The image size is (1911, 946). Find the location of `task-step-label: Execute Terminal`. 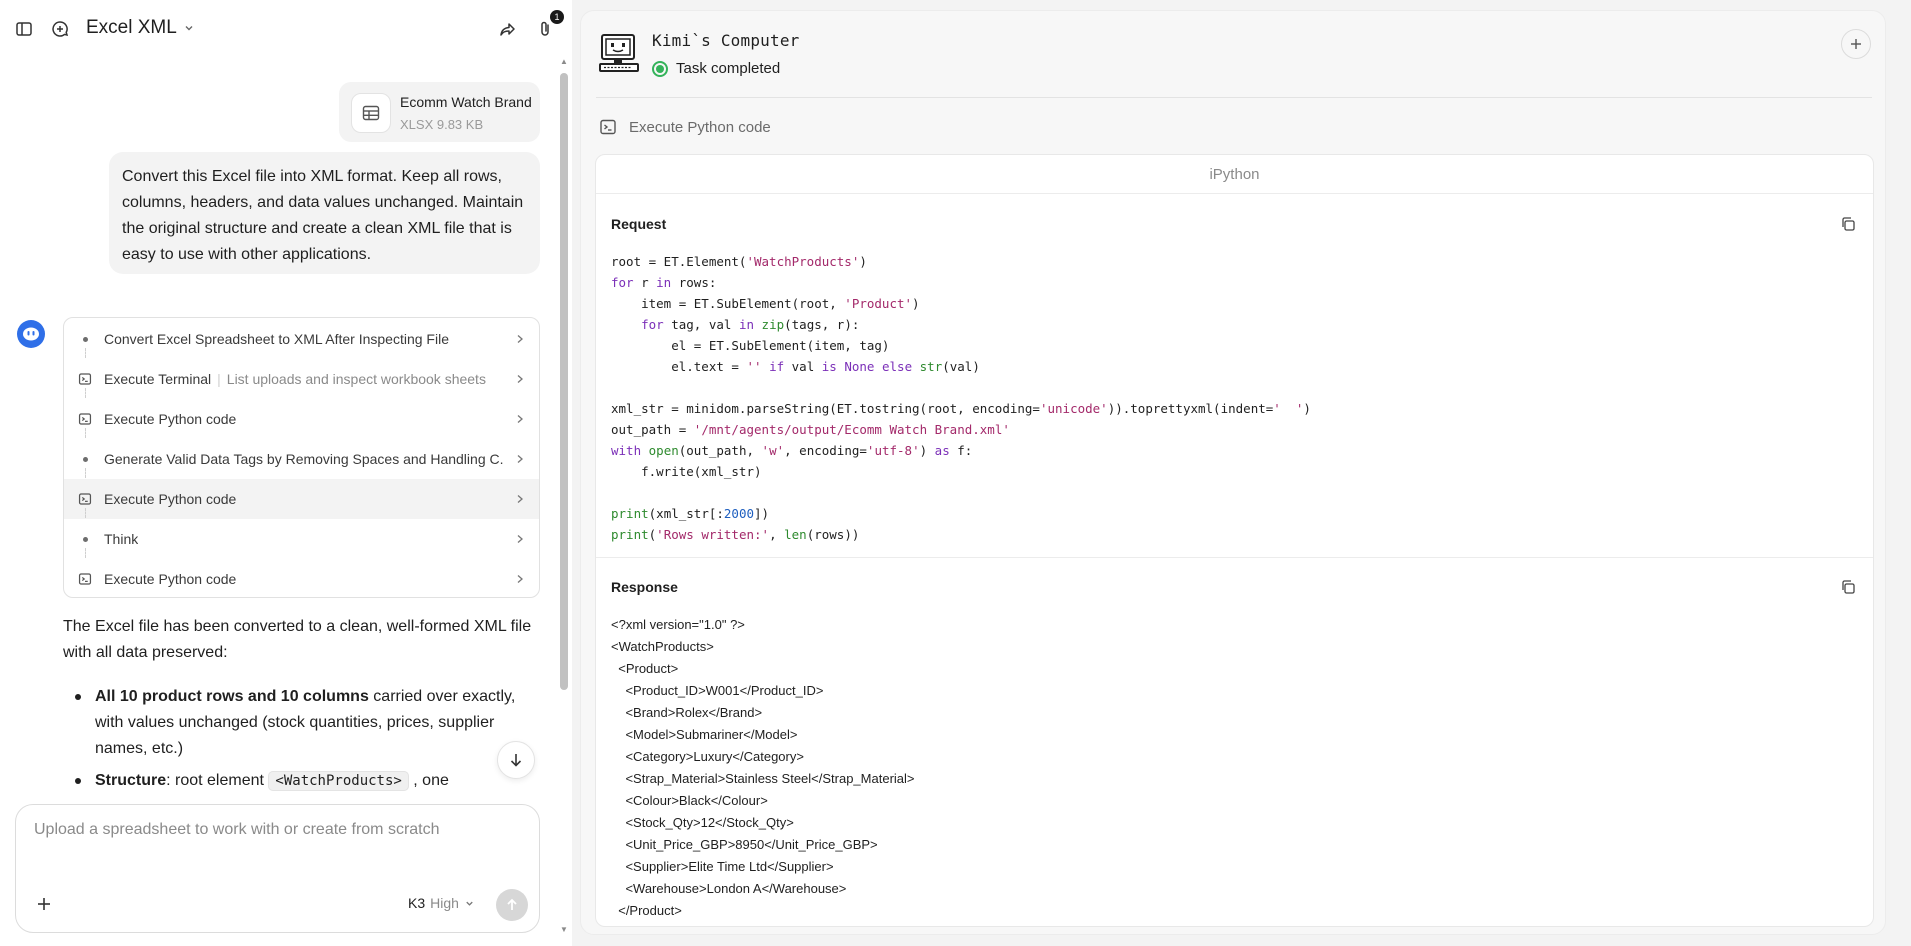

task-step-label: Execute Terminal is located at coordinates (158, 379).